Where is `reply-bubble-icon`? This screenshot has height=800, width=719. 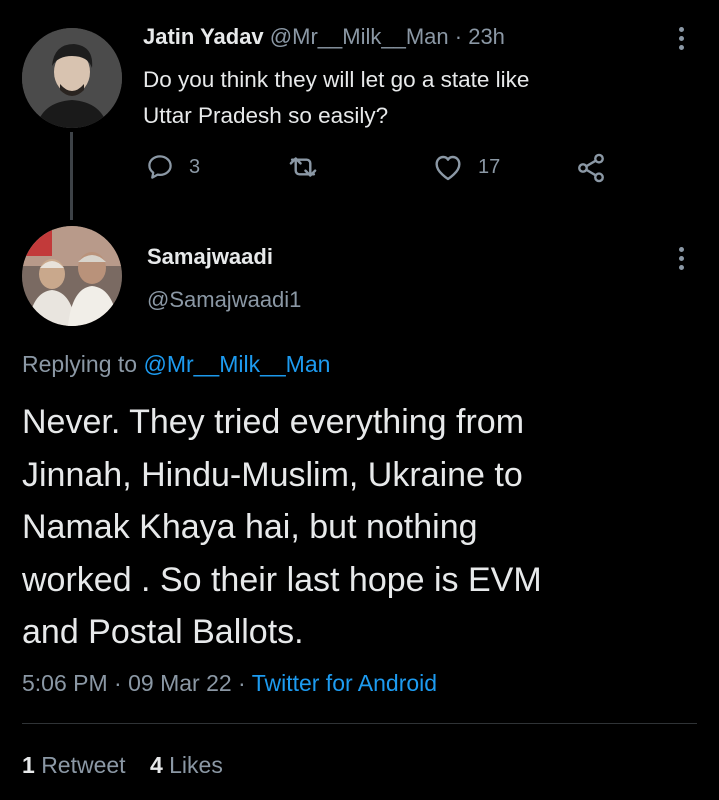 reply-bubble-icon is located at coordinates (160, 167).